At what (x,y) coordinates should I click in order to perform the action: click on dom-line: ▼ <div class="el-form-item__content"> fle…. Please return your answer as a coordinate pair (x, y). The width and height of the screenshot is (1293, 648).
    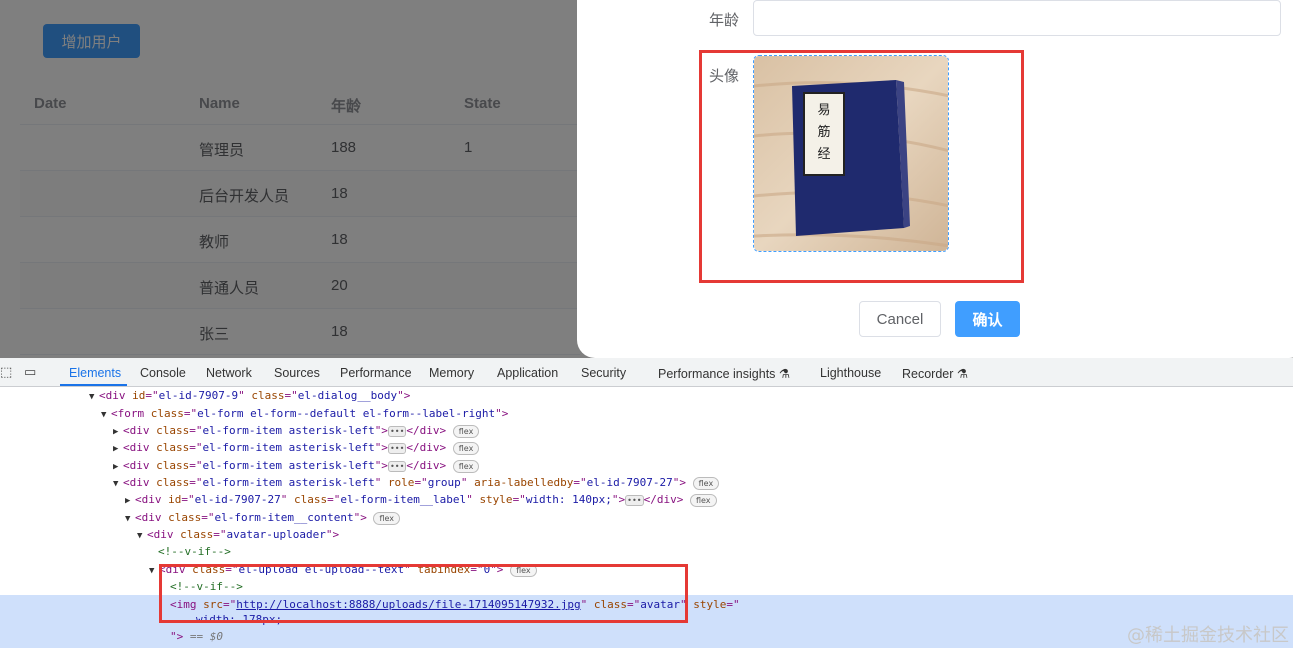
    Looking at the image, I should click on (263, 518).